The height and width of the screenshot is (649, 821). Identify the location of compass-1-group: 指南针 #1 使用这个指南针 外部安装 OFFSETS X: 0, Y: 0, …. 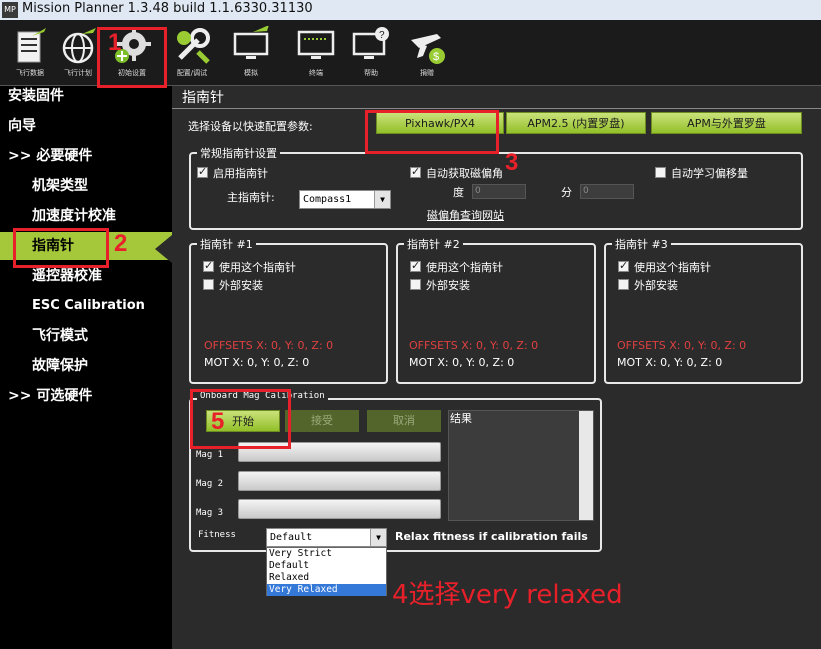
(288, 310).